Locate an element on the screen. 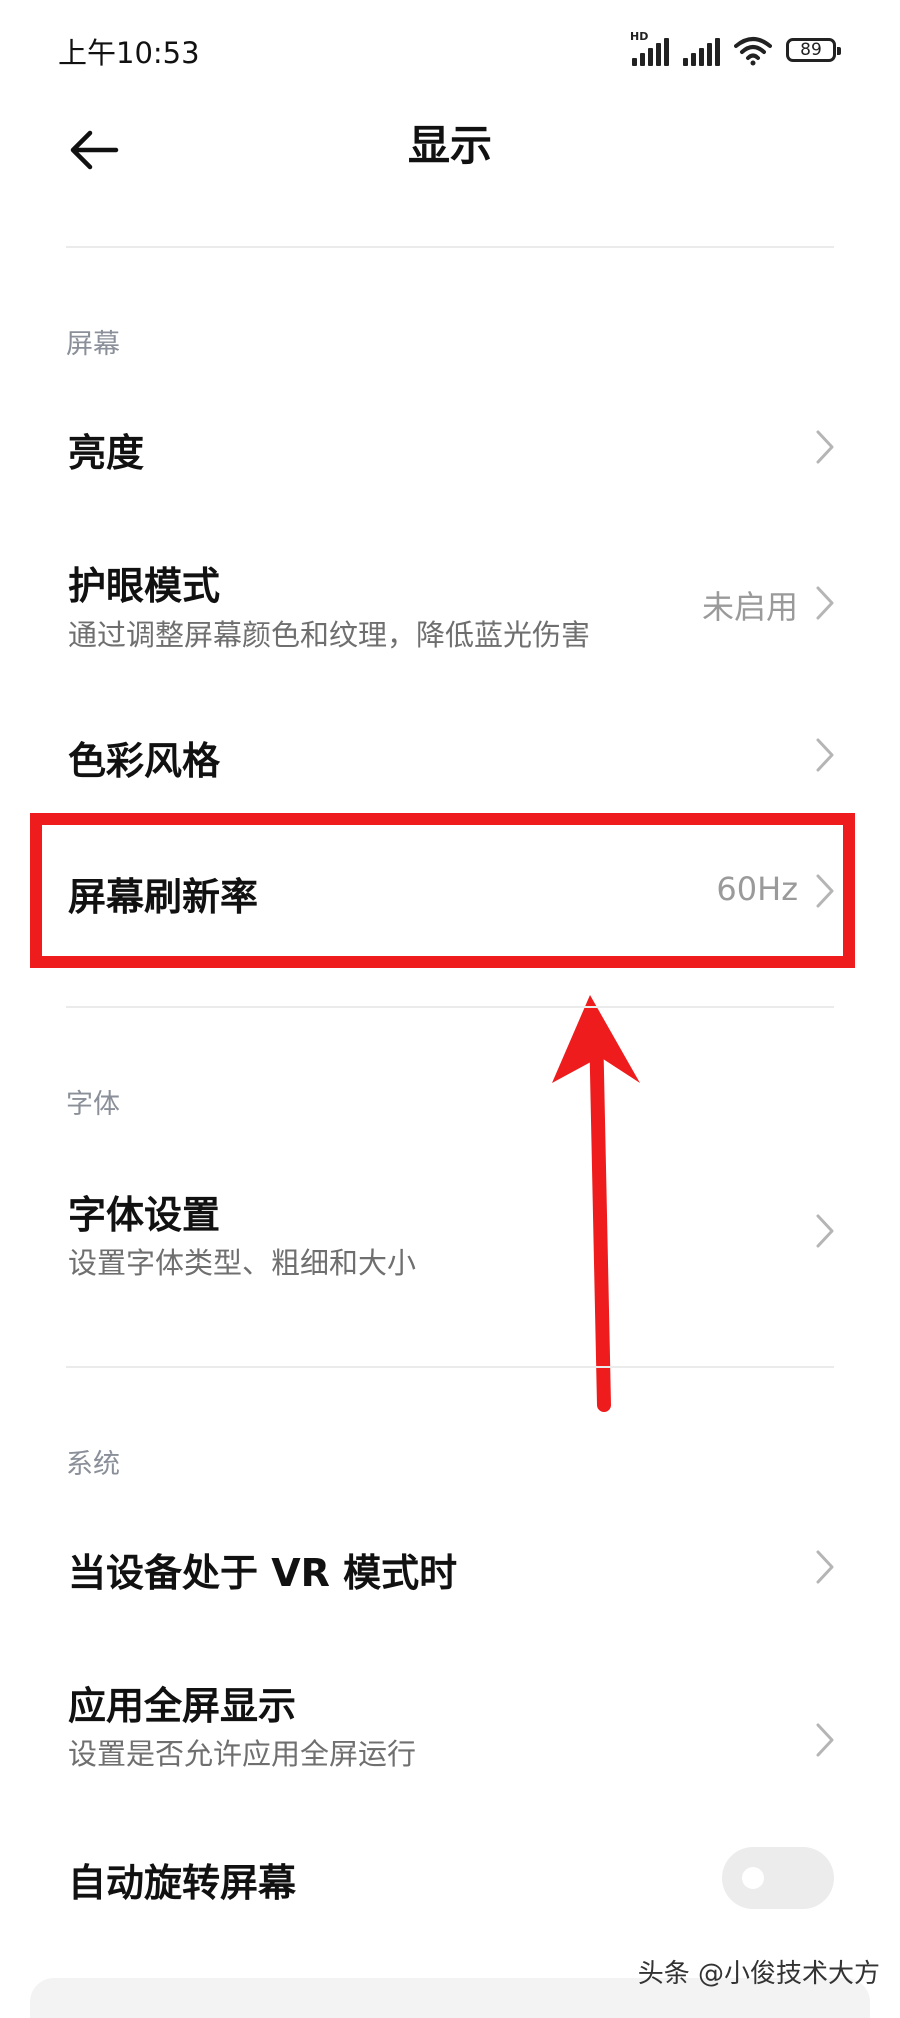 The image size is (900, 2018). section-title-screen: 屏幕 is located at coordinates (93, 344).